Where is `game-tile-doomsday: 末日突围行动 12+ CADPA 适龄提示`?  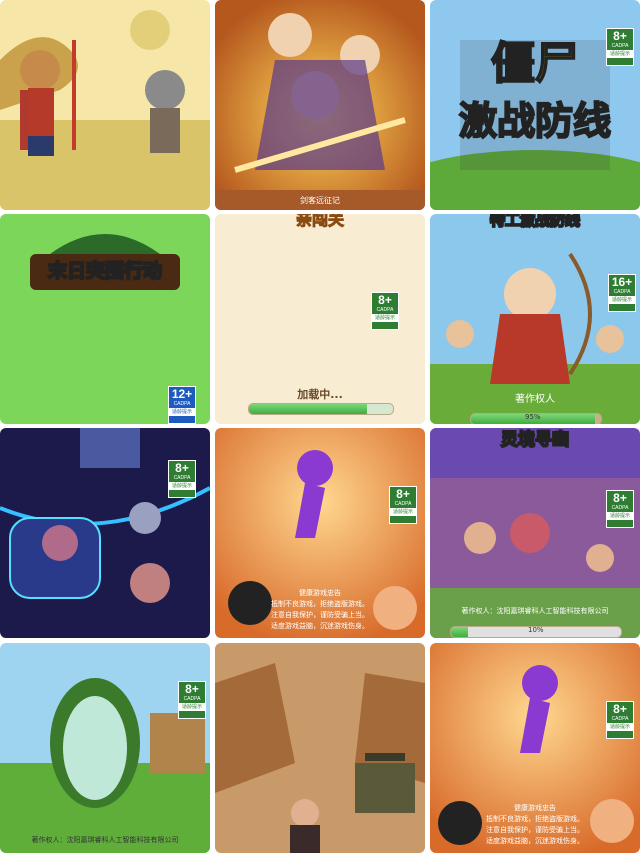 game-tile-doomsday: 末日突围行动 12+ CADPA 适龄提示 is located at coordinates (105, 319).